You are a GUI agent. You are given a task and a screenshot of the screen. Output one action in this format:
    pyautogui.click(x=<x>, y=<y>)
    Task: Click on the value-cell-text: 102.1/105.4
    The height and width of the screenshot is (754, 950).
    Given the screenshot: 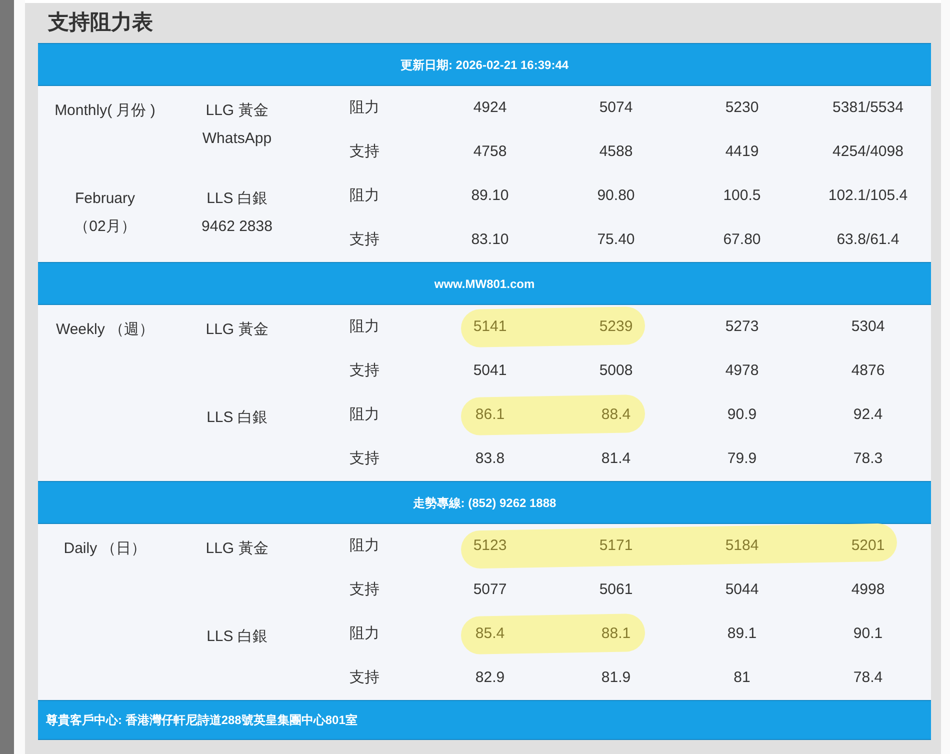 What is the action you would take?
    pyautogui.click(x=868, y=196)
    